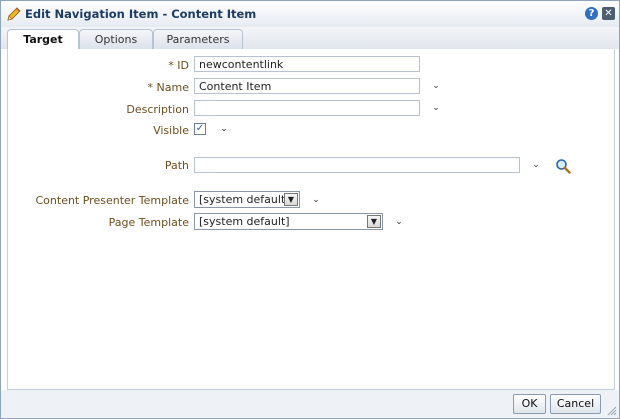 This screenshot has height=419, width=620. I want to click on search-icon, so click(563, 166).